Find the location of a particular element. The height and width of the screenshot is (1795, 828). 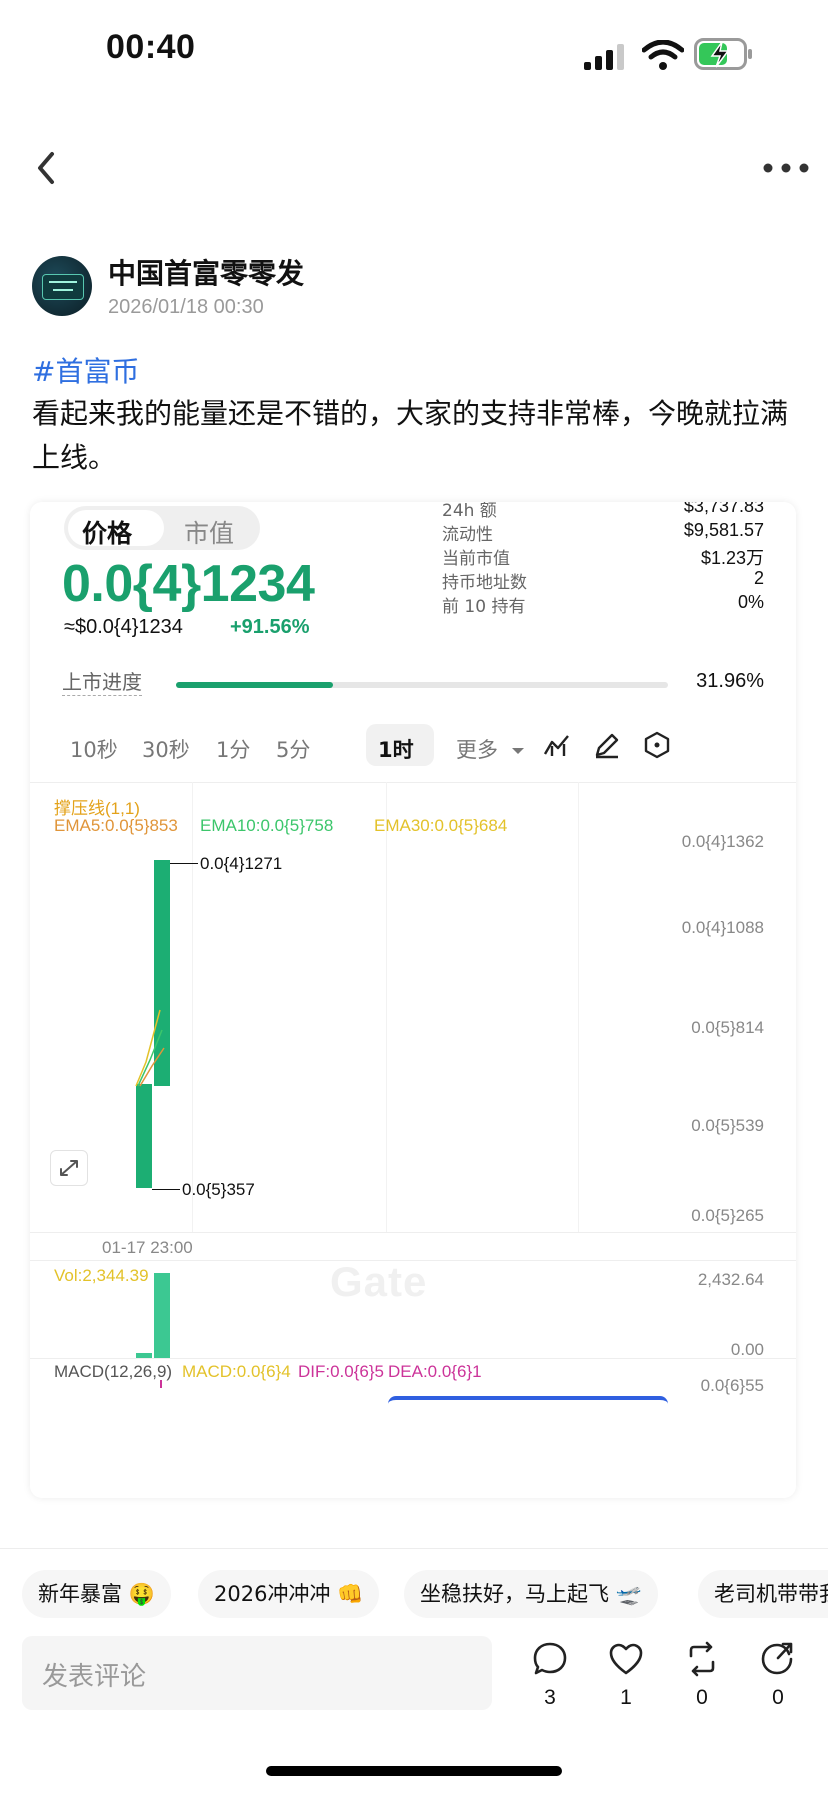

y-axis-tick: 0.0{5}265 is located at coordinates (727, 1215).